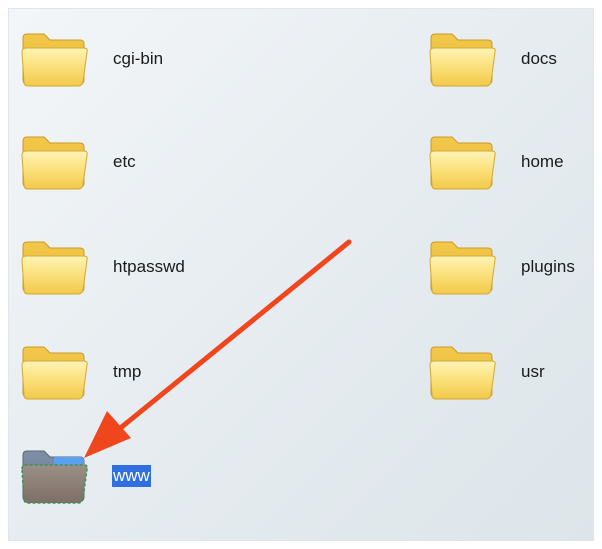 This screenshot has height=549, width=602. I want to click on folder-label: plugins, so click(548, 266).